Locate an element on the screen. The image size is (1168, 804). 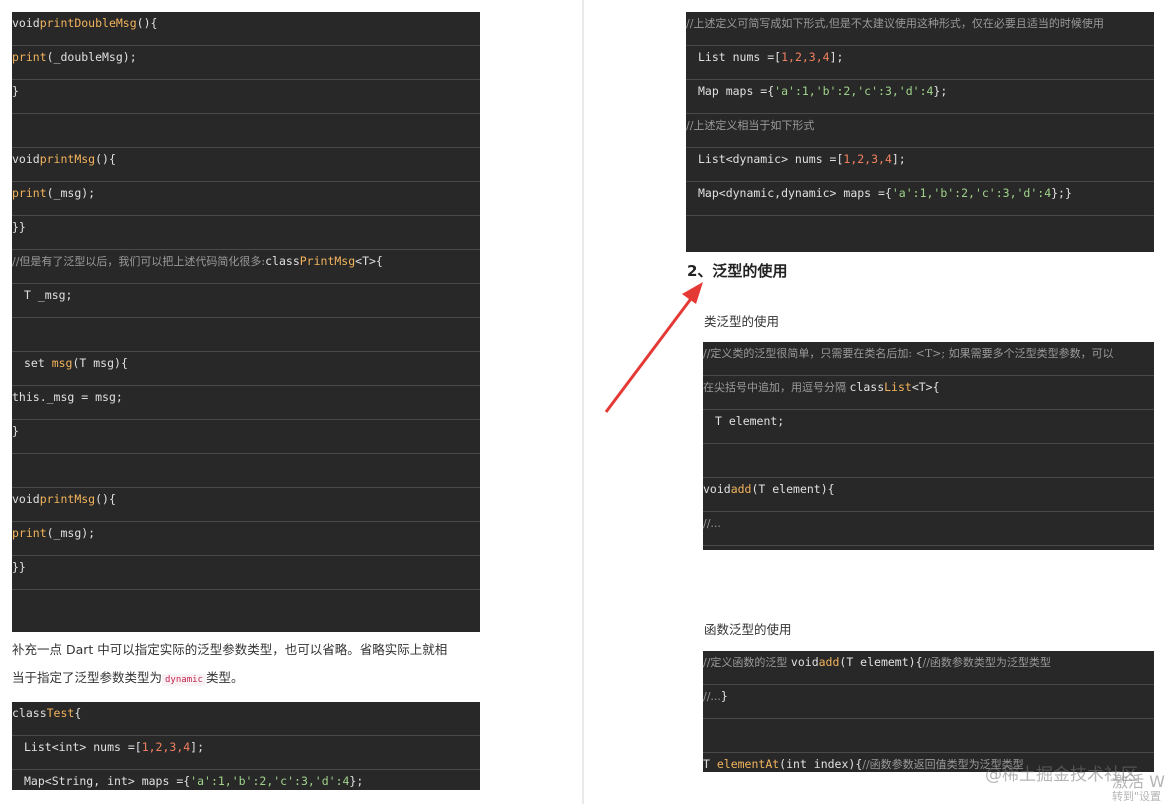
code-text: { is located at coordinates (78, 713).